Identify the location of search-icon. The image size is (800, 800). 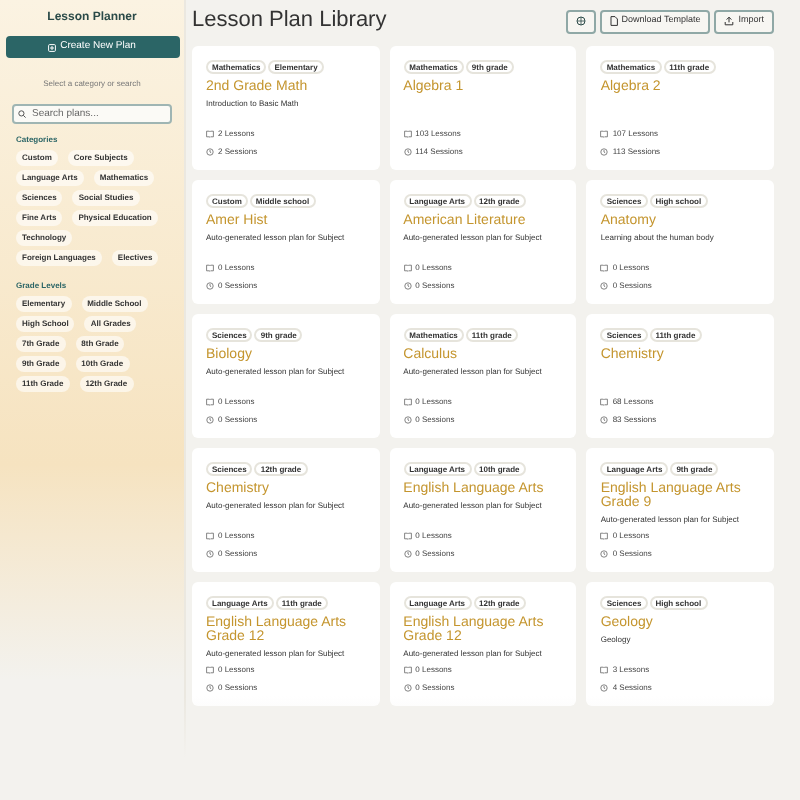
(22, 114).